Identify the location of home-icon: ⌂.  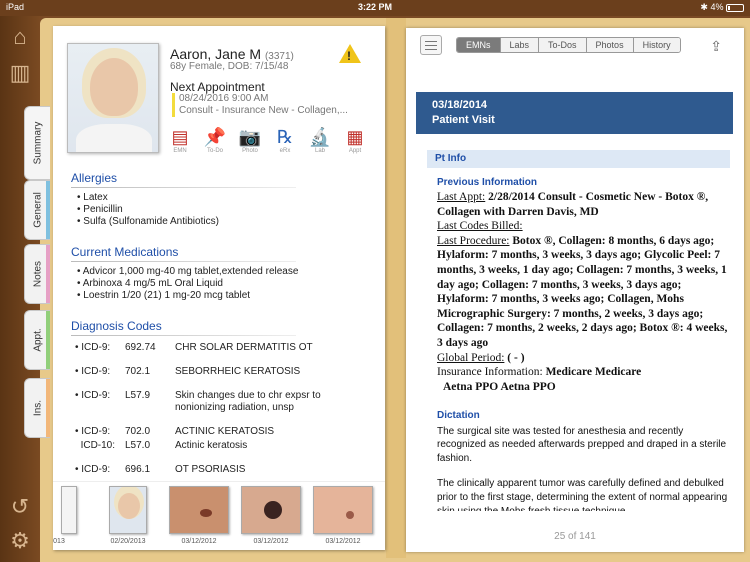
(20, 37).